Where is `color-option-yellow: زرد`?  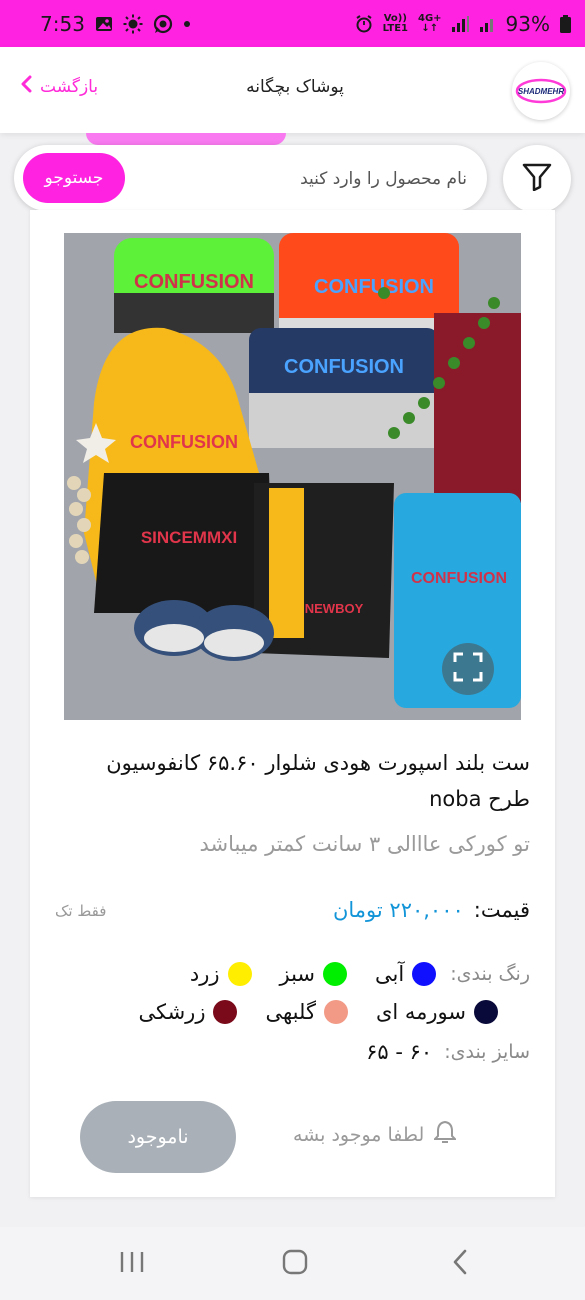
color-option-yellow: زرد is located at coordinates (221, 974).